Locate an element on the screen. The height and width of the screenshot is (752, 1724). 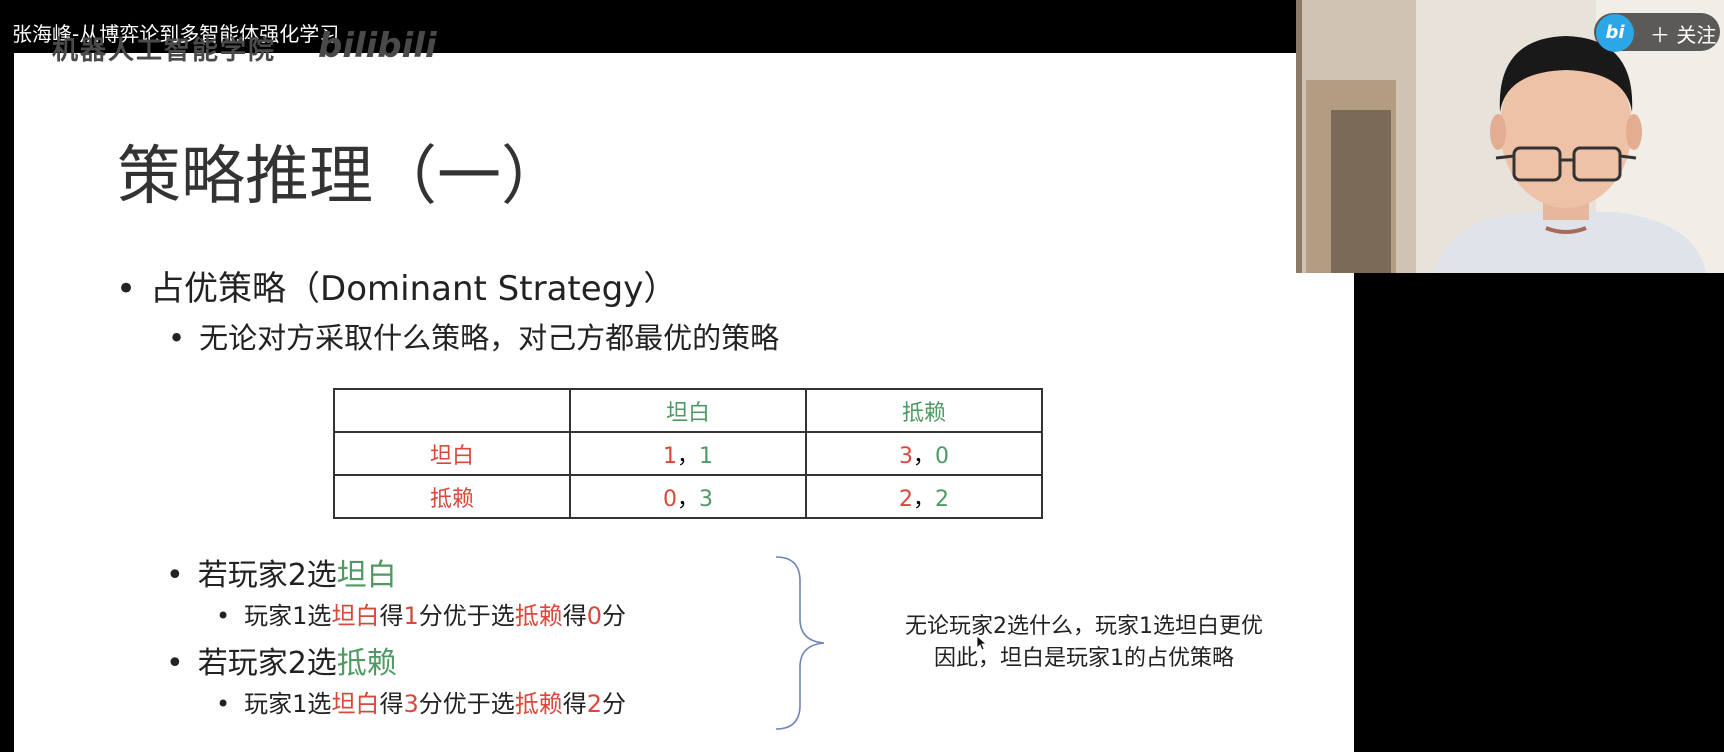
payoff-player2: 2 is located at coordinates (942, 499).